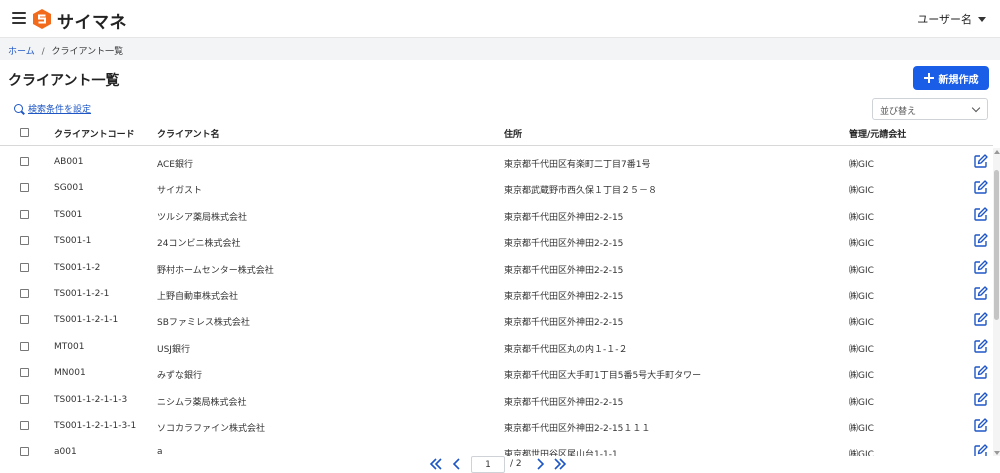  What do you see at coordinates (94, 133) in the screenshot?
I see `column-header-code: クライアントコード` at bounding box center [94, 133].